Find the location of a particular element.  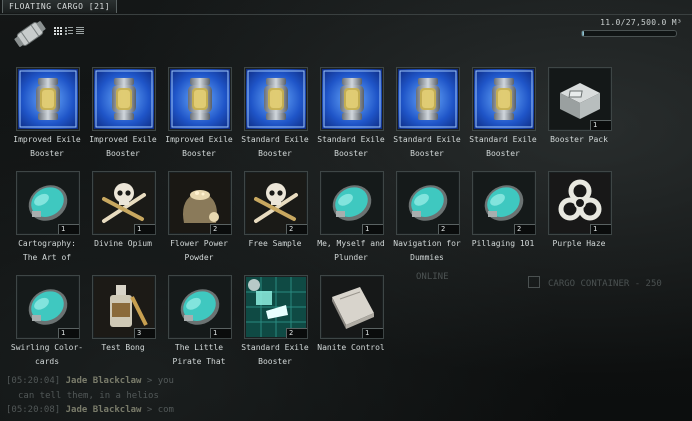

inventory-item: 2 Standard Exile Booster is located at coordinates (279, 326).